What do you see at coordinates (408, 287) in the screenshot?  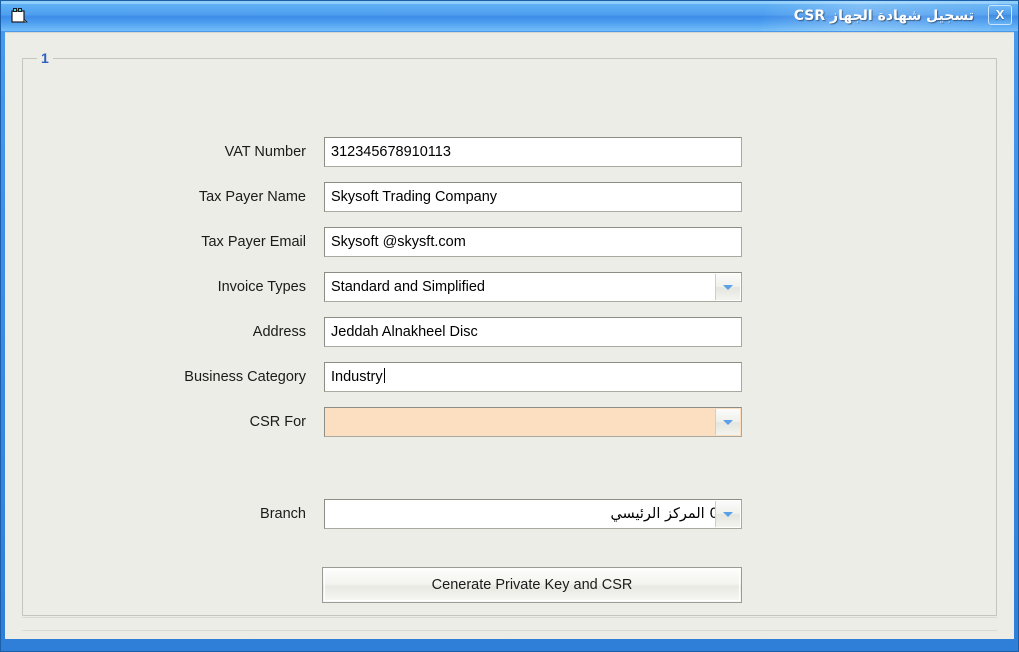 I see `value-invoice-types: Standard and Simplified` at bounding box center [408, 287].